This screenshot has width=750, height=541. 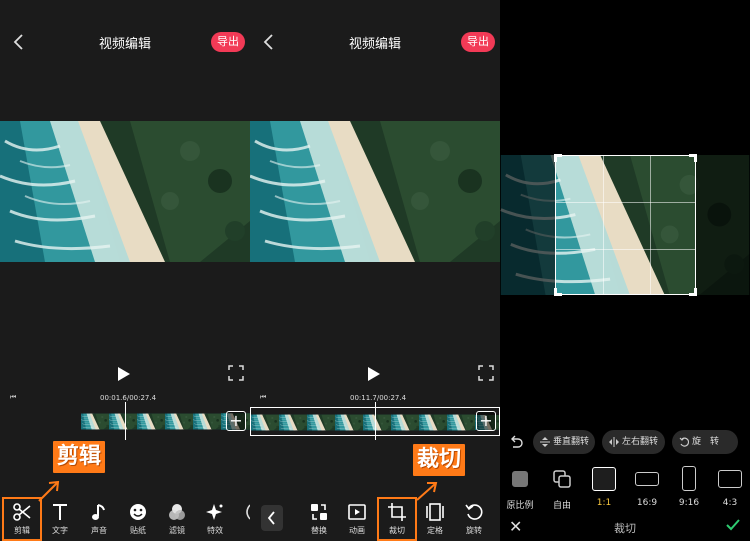 I want to click on ratio-16-9: 16:9, so click(x=647, y=487).